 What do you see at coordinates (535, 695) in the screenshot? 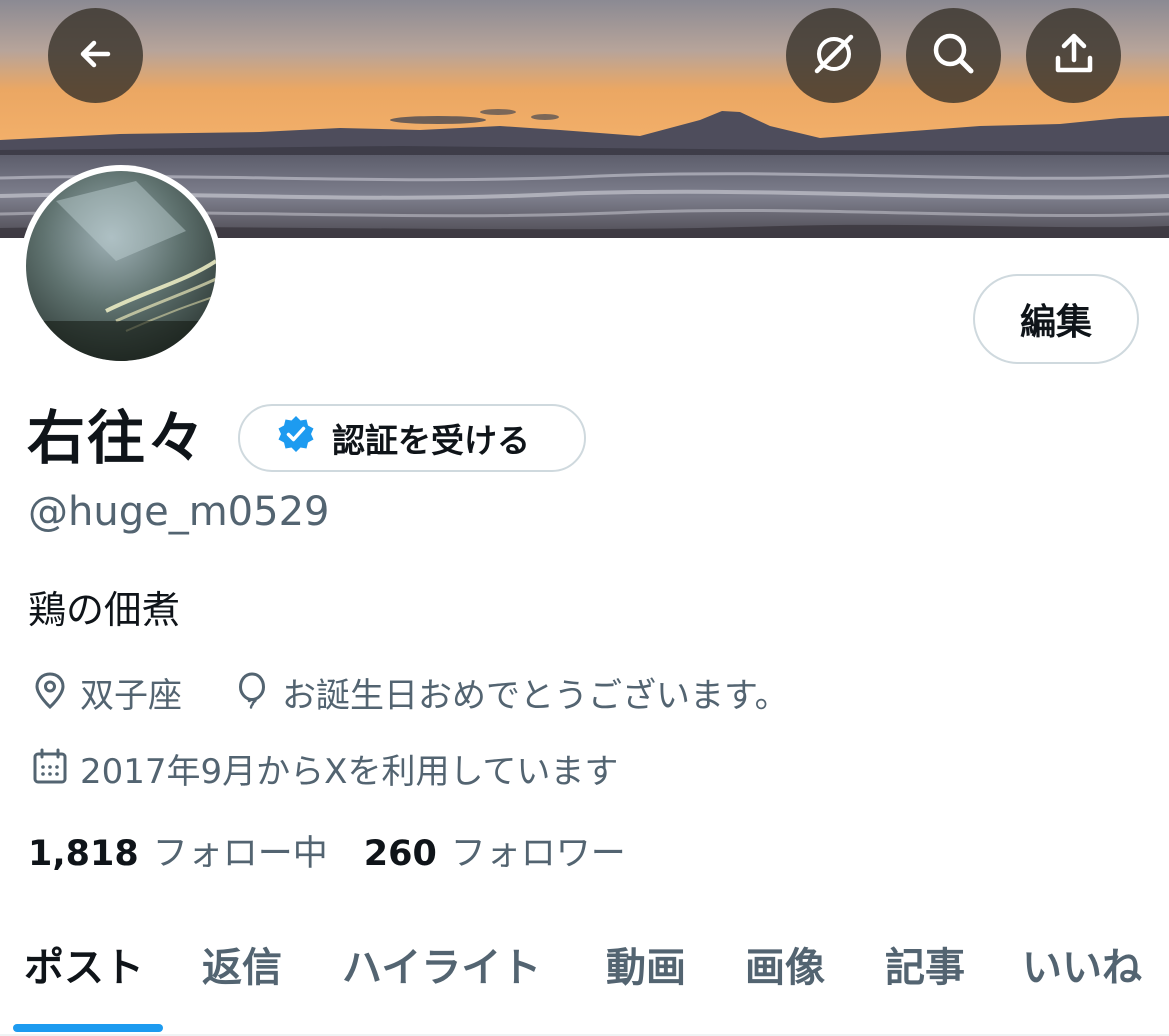
I see `birthday-text: お誕生日おめでとうございます。` at bounding box center [535, 695].